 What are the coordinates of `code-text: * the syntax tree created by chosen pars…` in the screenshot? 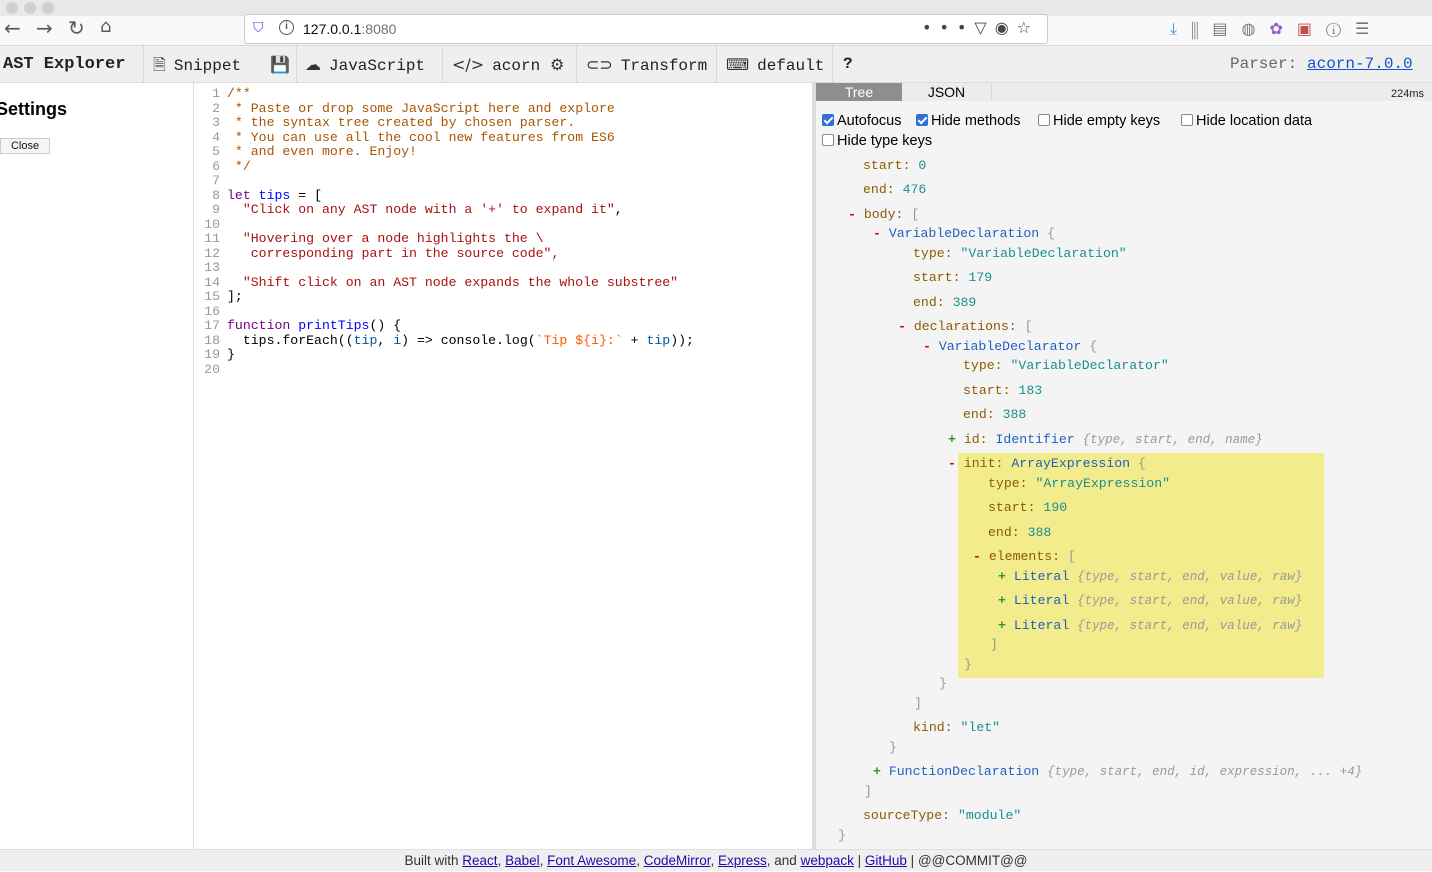 It's located at (401, 123).